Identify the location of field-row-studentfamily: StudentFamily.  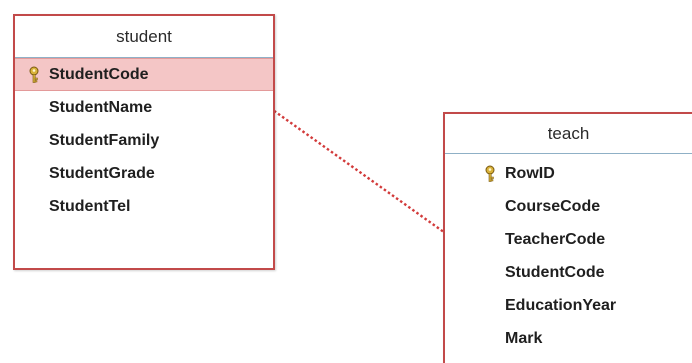
(144, 140).